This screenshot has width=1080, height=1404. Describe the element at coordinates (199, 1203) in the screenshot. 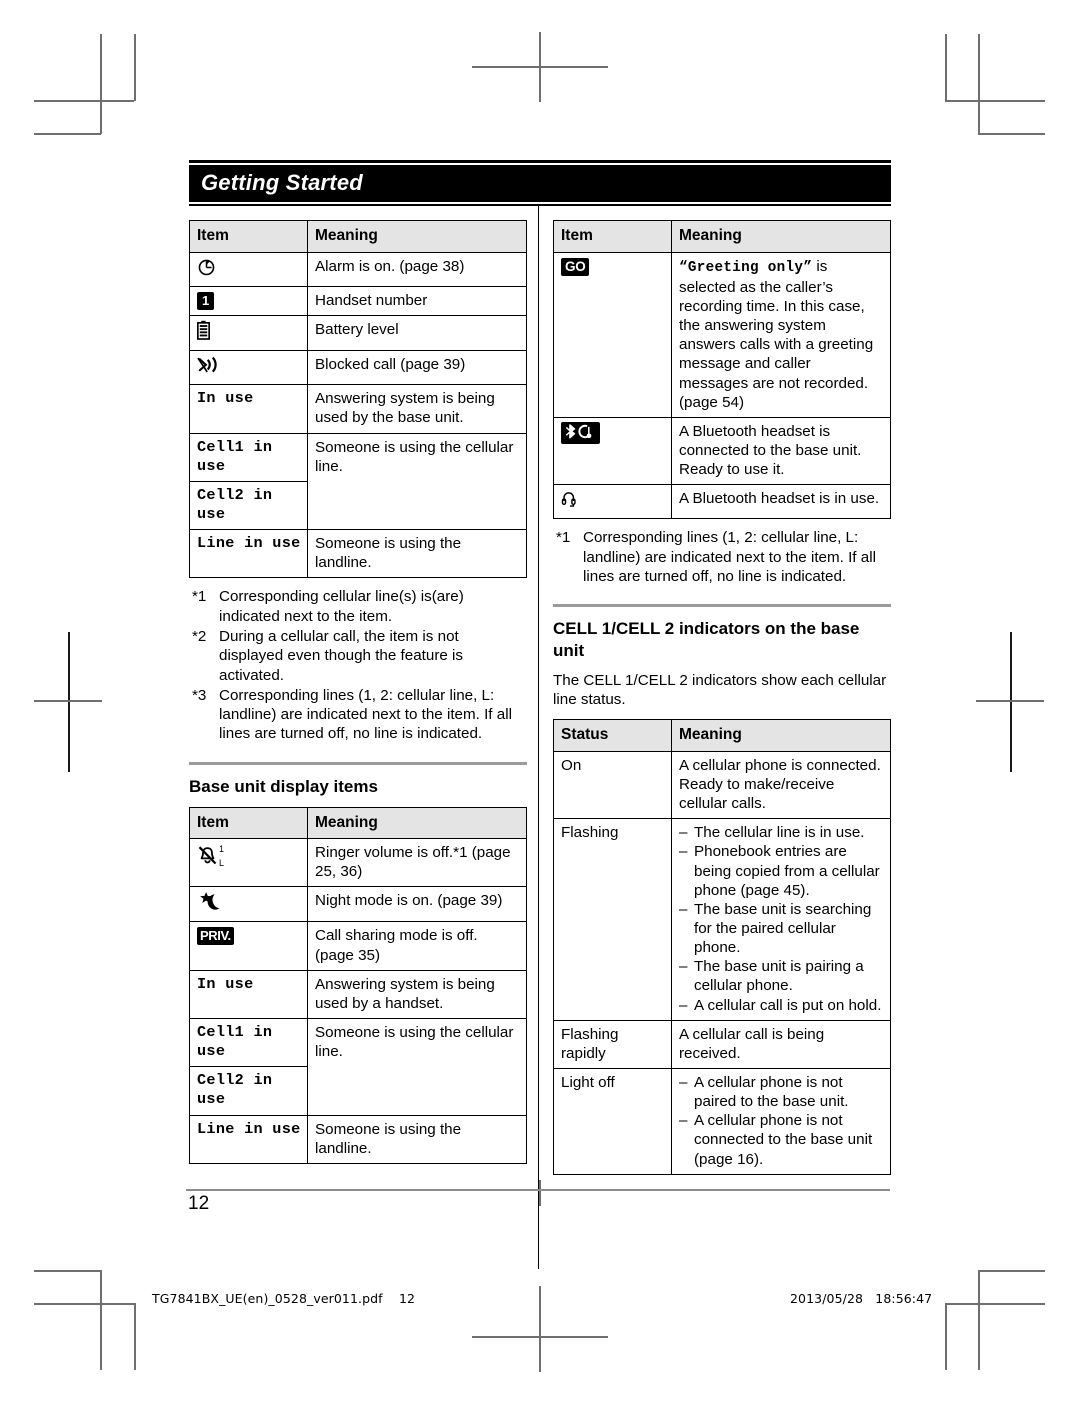

I see `page-number: 12` at that location.